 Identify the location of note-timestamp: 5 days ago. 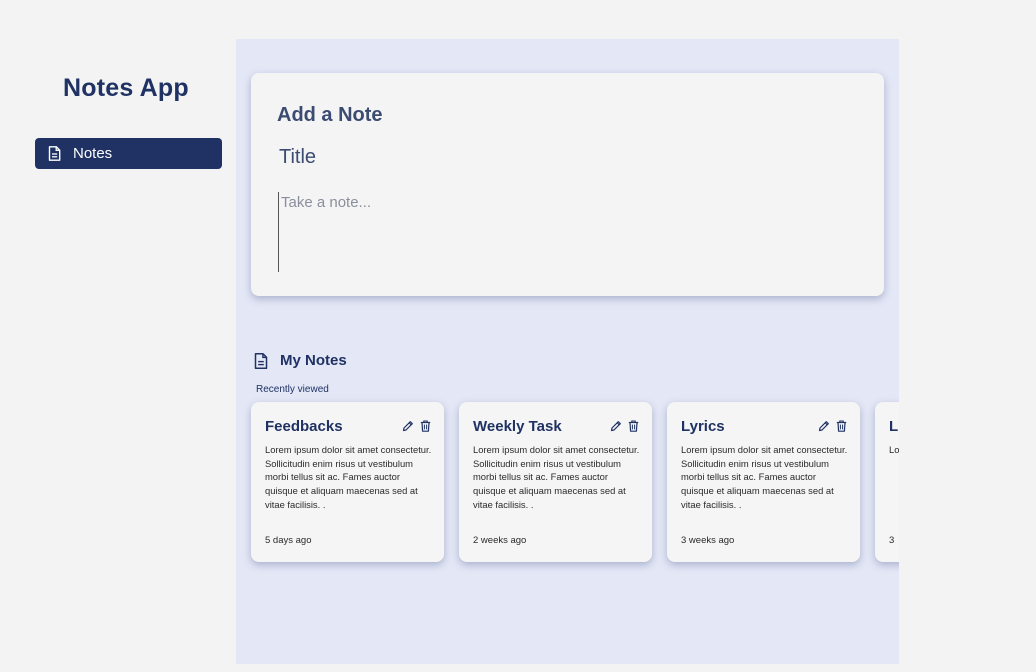
(288, 540).